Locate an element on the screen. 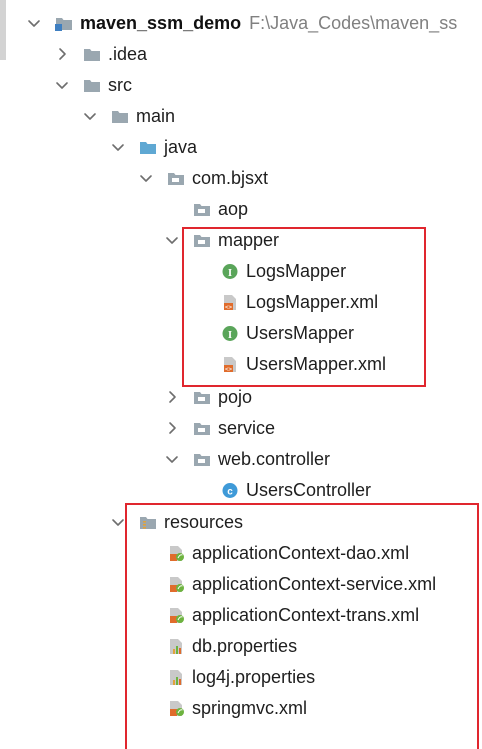 The height and width of the screenshot is (749, 482). tree-node-label: service is located at coordinates (247, 428).